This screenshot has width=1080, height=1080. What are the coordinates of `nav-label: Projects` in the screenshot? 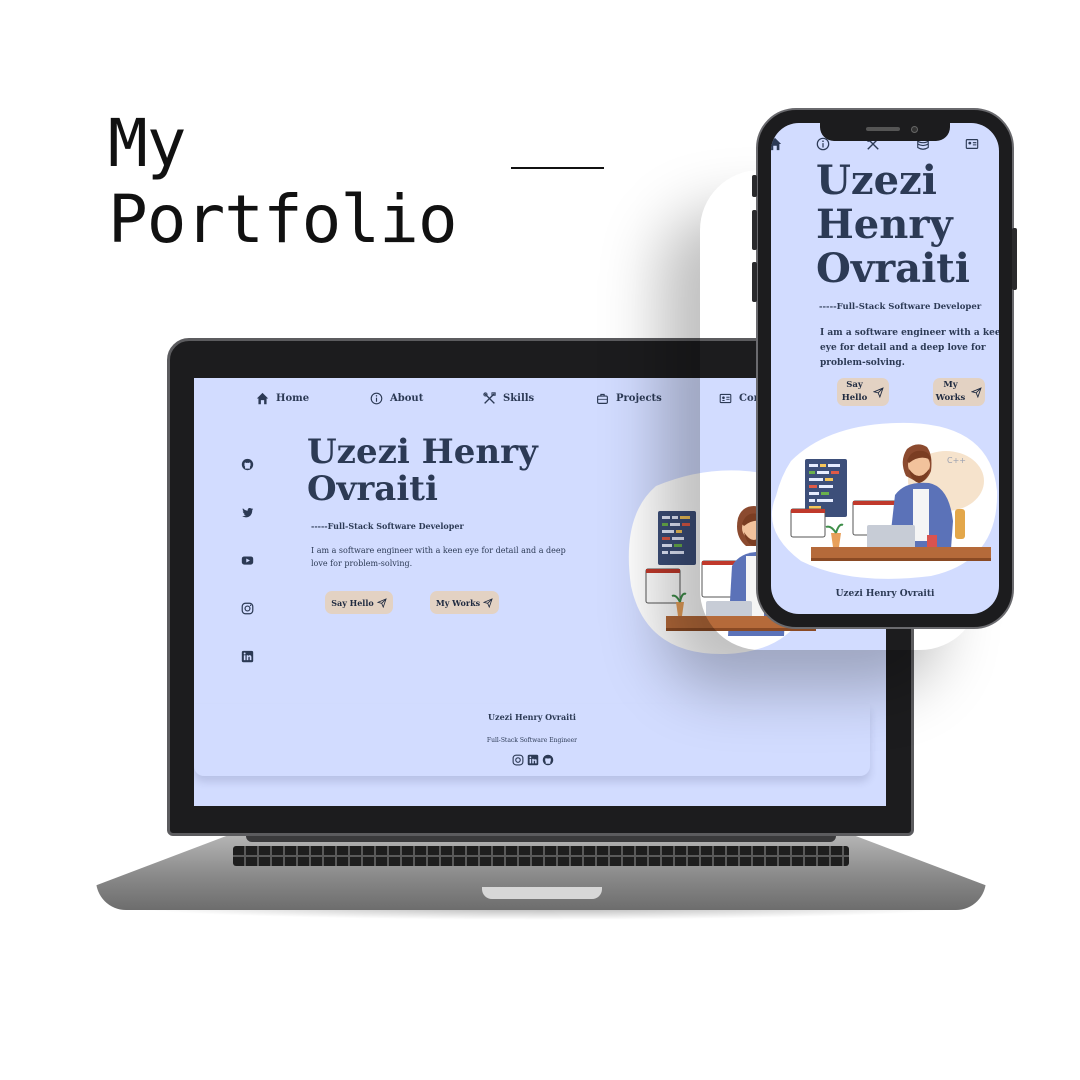 It's located at (639, 398).